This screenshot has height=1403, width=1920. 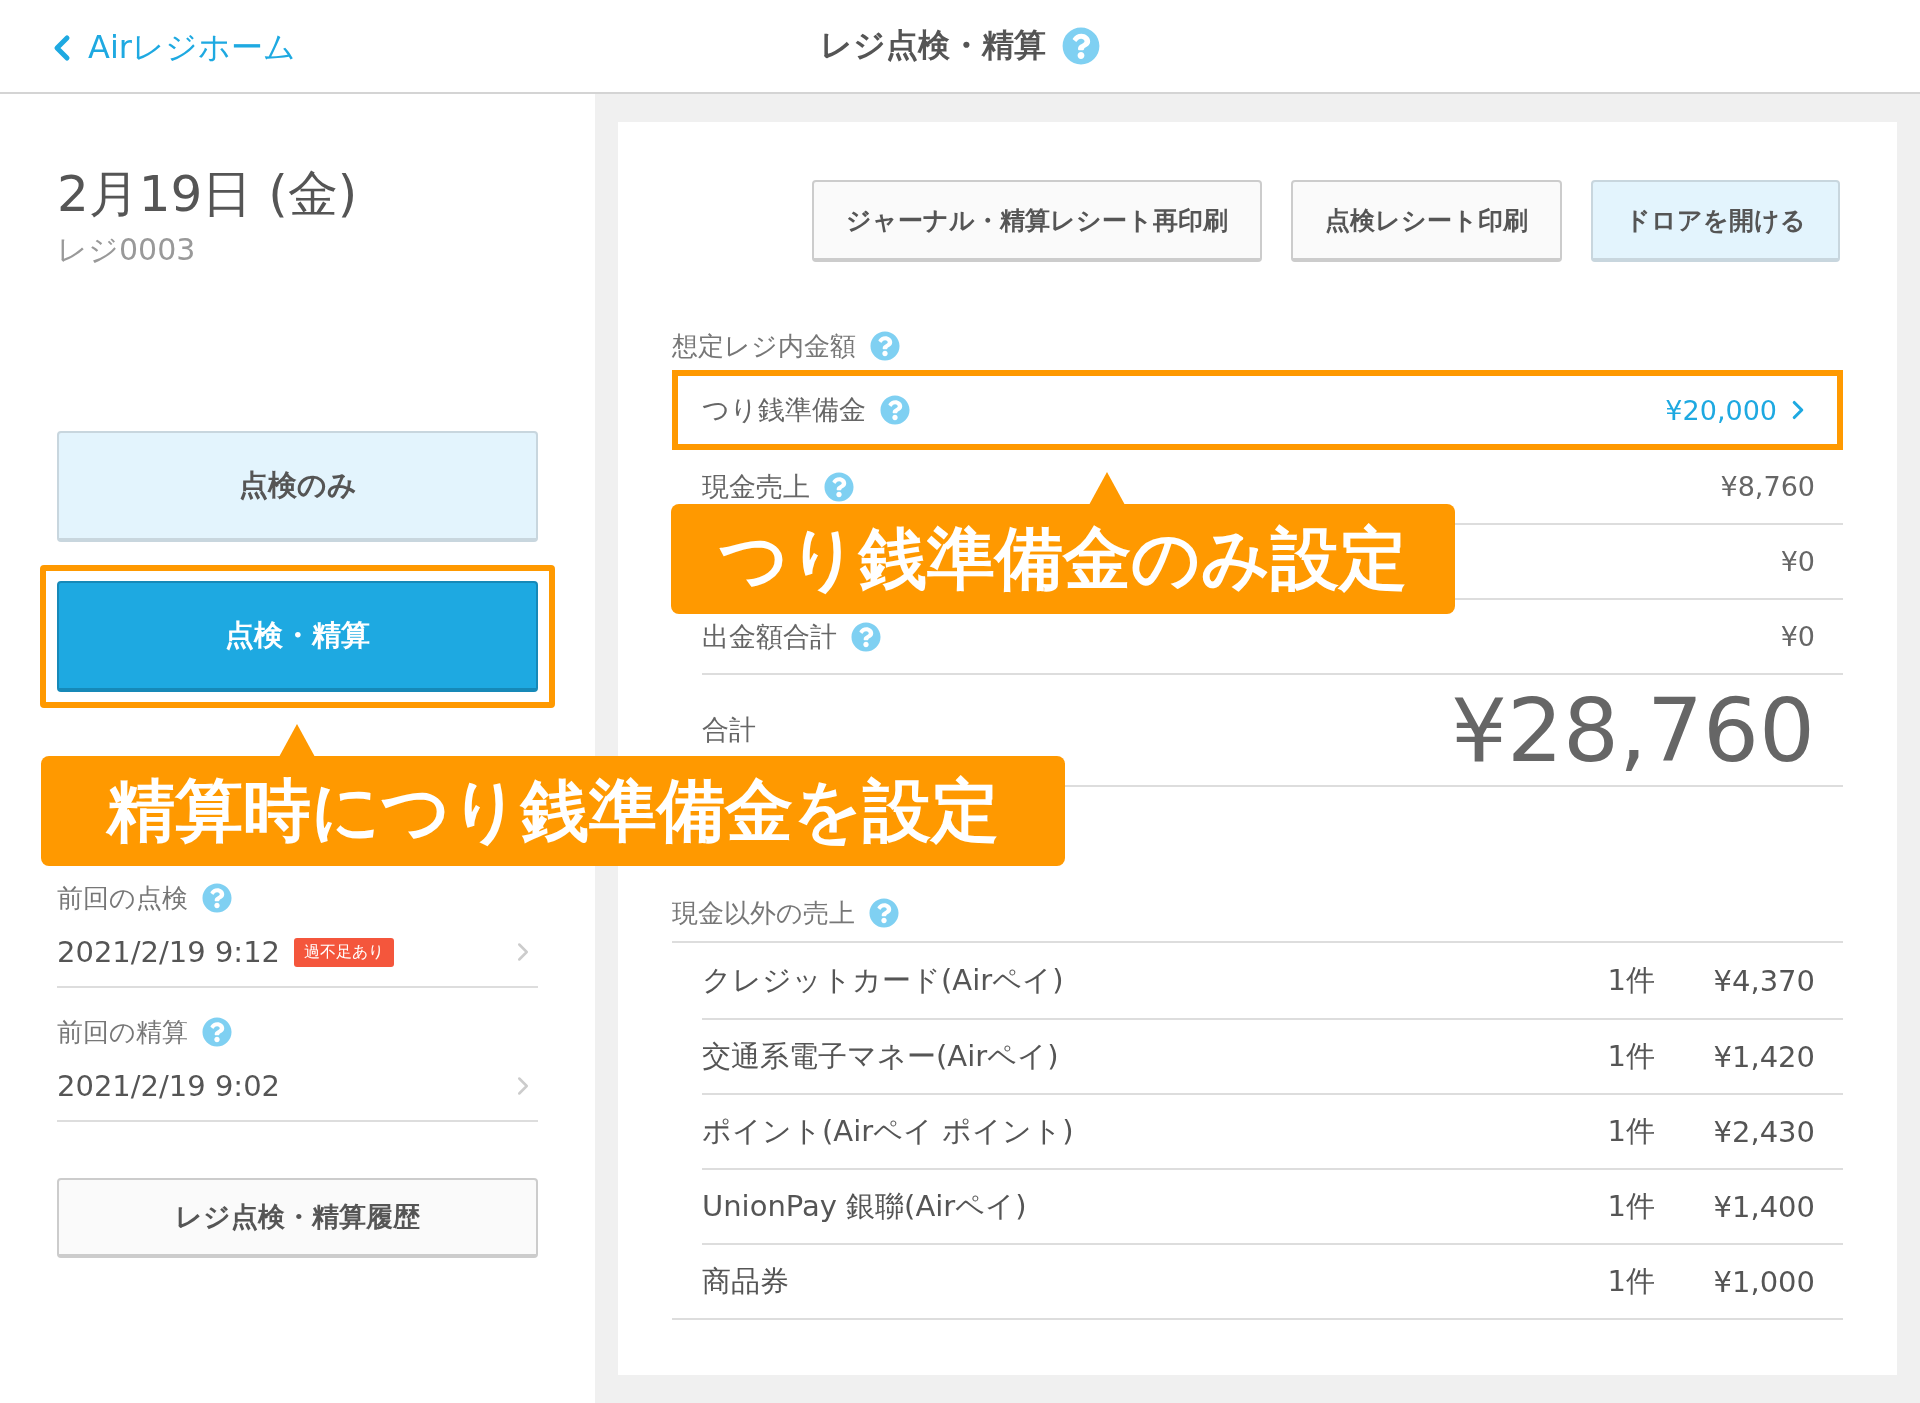 What do you see at coordinates (1715, 221) in the screenshot?
I see `print-button: ドロアを開ける` at bounding box center [1715, 221].